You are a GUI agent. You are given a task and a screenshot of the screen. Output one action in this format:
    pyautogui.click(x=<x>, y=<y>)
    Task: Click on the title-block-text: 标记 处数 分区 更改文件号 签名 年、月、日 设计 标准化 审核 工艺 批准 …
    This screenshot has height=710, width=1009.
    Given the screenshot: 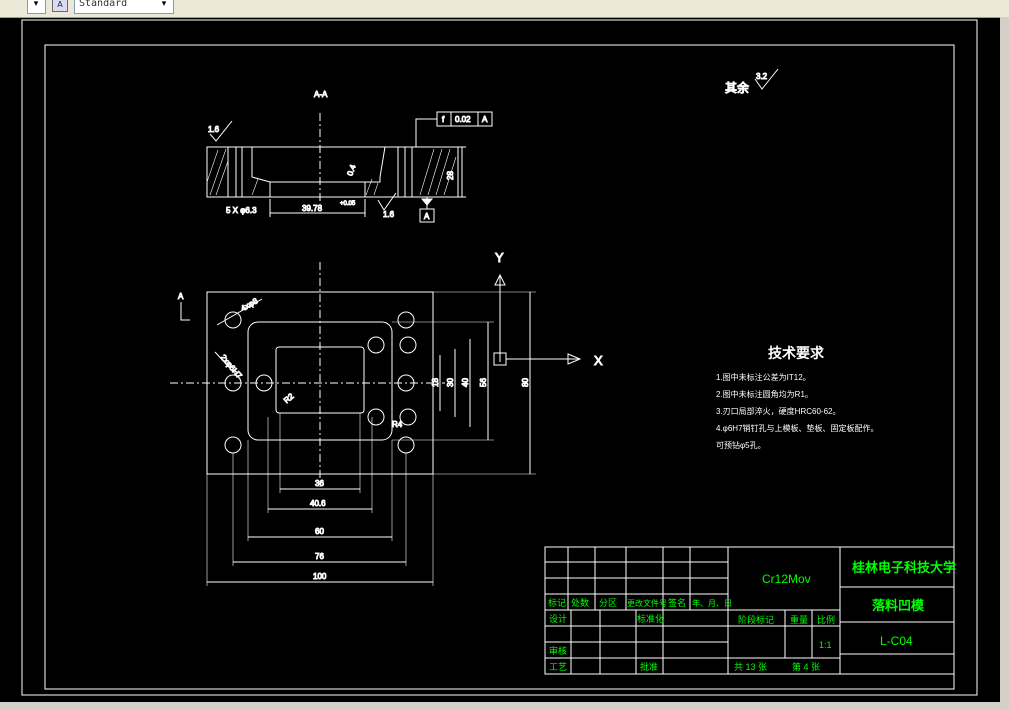 What is the action you would take?
    pyautogui.click(x=752, y=616)
    